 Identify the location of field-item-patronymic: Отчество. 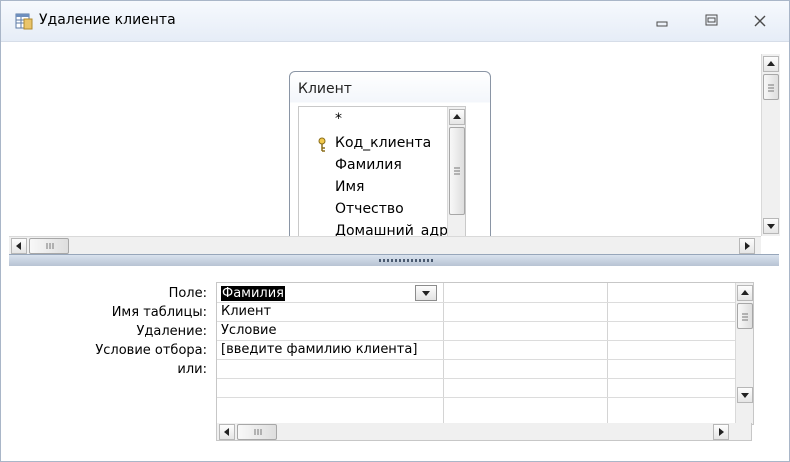
(369, 209).